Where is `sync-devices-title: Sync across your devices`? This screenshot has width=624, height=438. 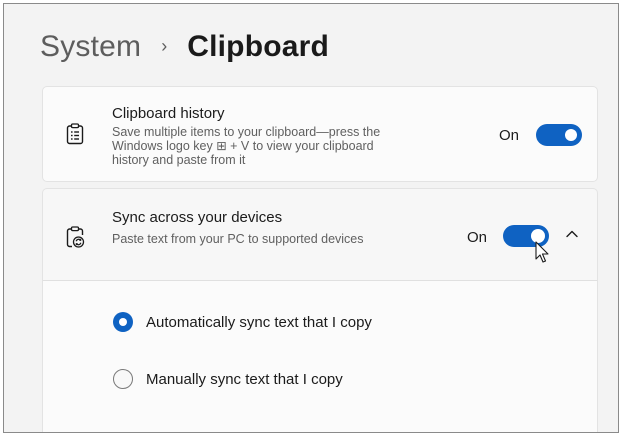
sync-devices-title: Sync across your devices is located at coordinates (197, 217).